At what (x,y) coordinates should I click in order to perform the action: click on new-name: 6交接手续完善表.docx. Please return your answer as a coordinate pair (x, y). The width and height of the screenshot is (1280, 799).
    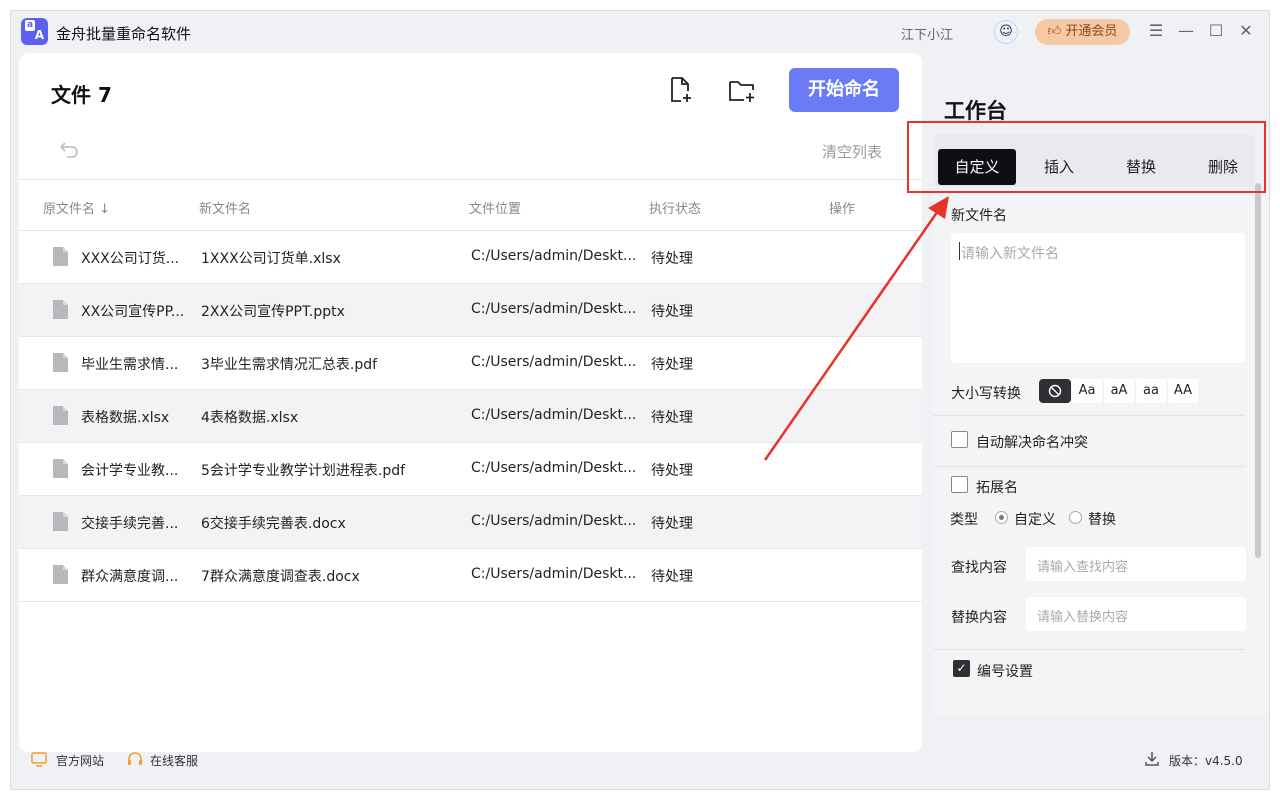
    Looking at the image, I should click on (273, 524).